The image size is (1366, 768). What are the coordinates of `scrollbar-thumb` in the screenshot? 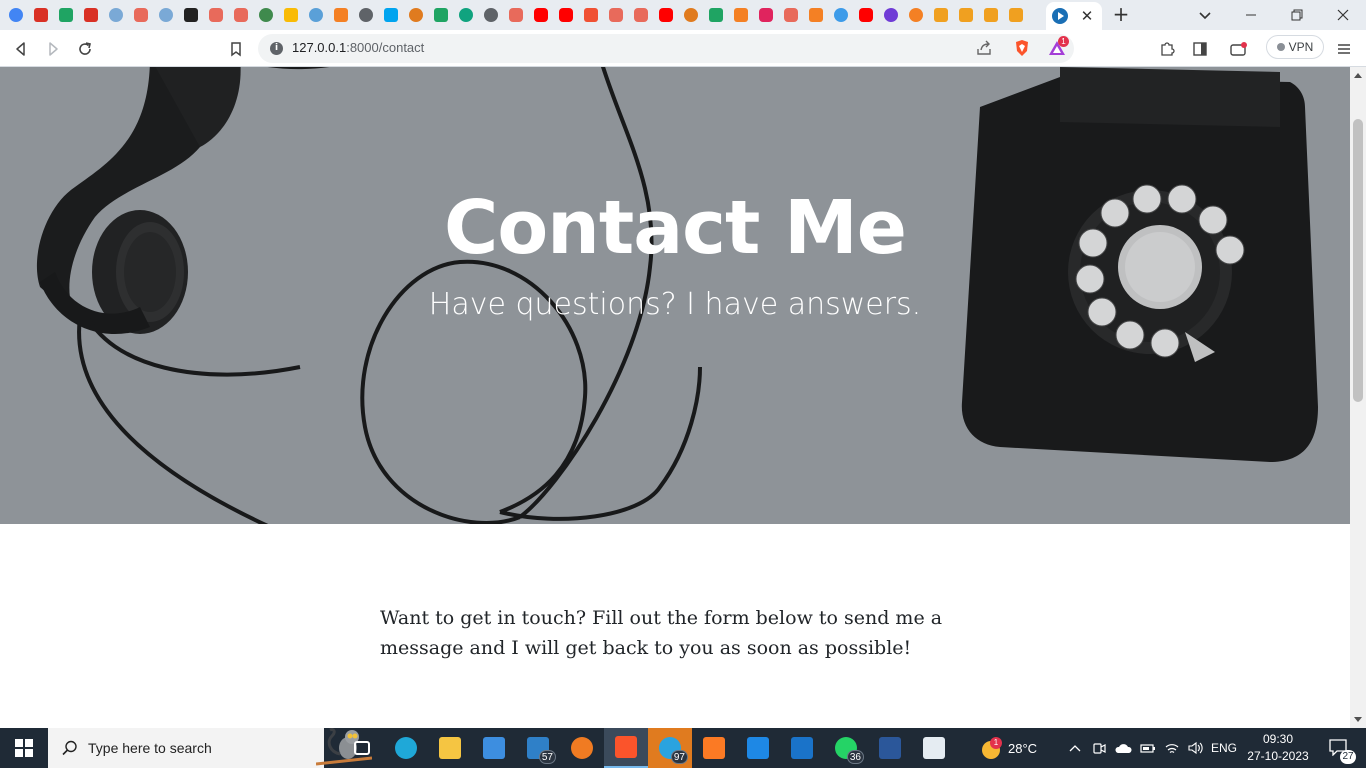 It's located at (1358, 260).